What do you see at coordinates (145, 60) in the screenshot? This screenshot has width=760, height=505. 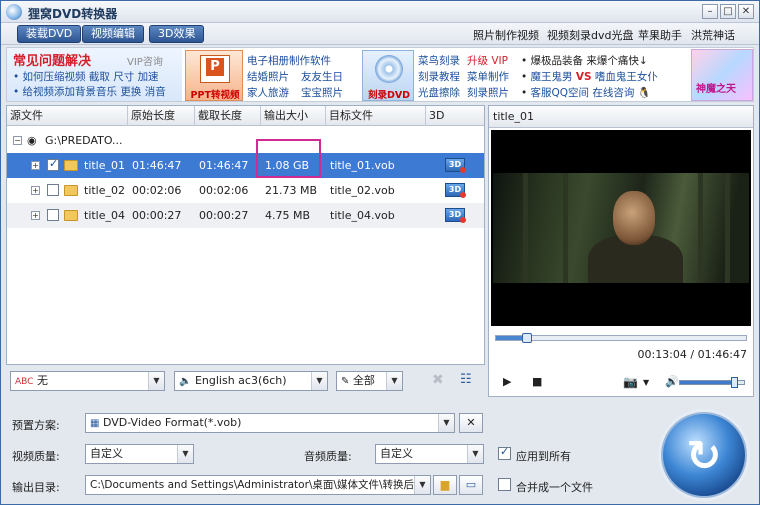 I see `vip-consult-link: VIP咨询` at bounding box center [145, 60].